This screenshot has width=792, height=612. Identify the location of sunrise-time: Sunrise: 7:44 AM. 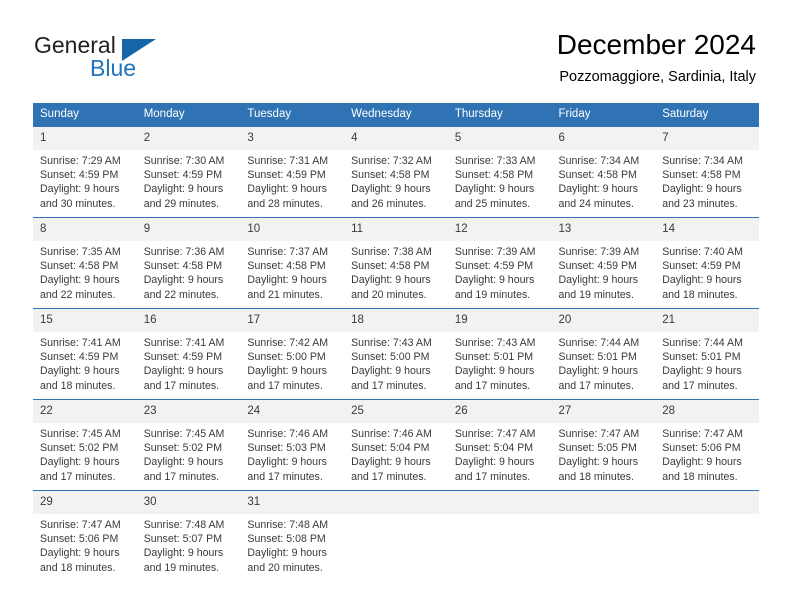
(702, 343).